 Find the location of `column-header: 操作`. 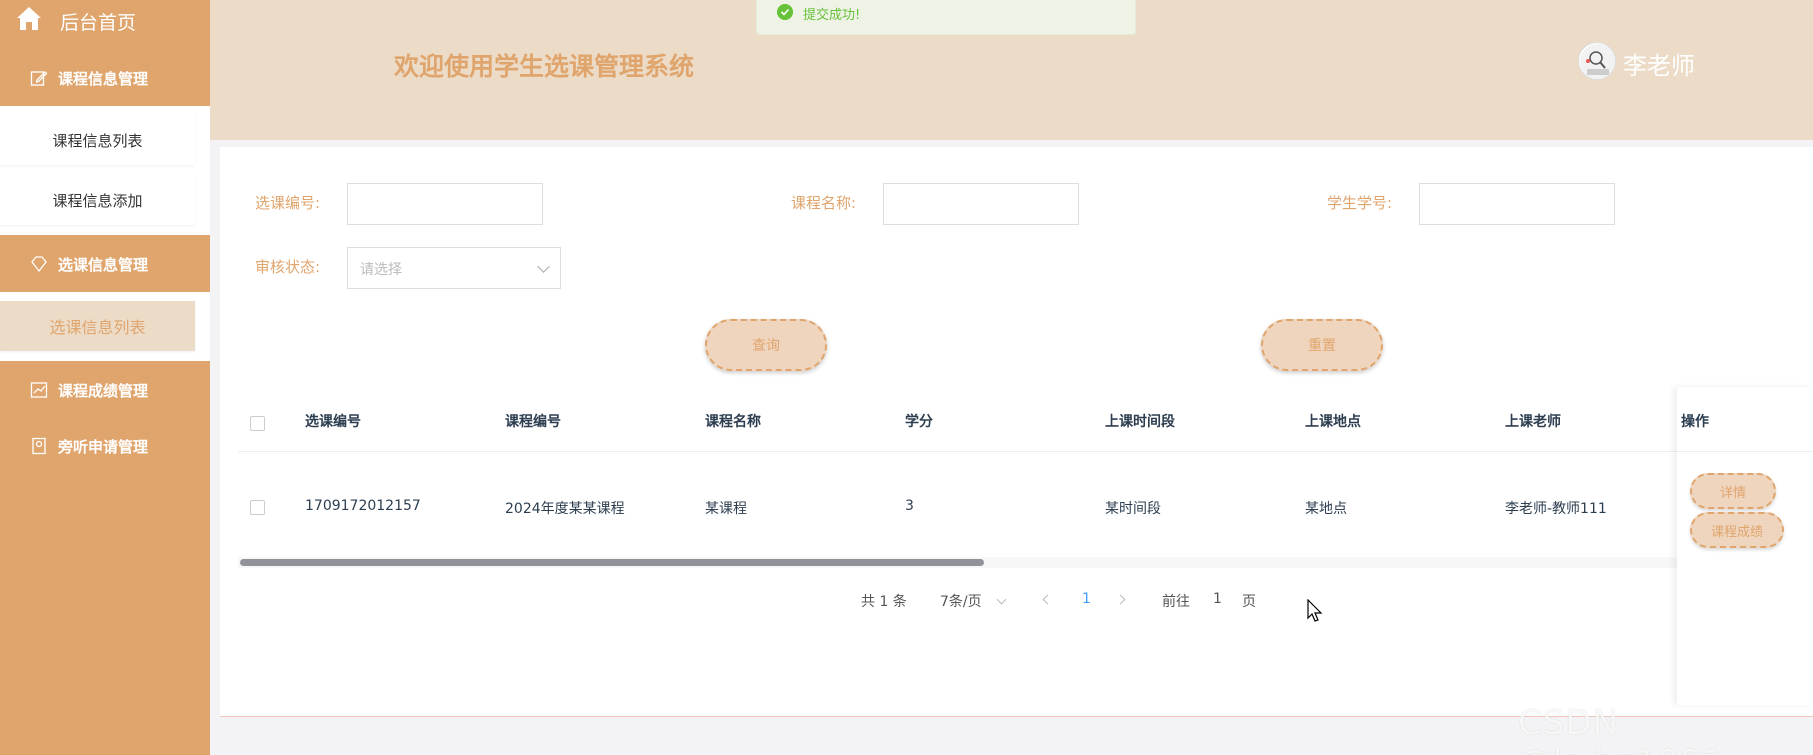

column-header: 操作 is located at coordinates (1695, 422).